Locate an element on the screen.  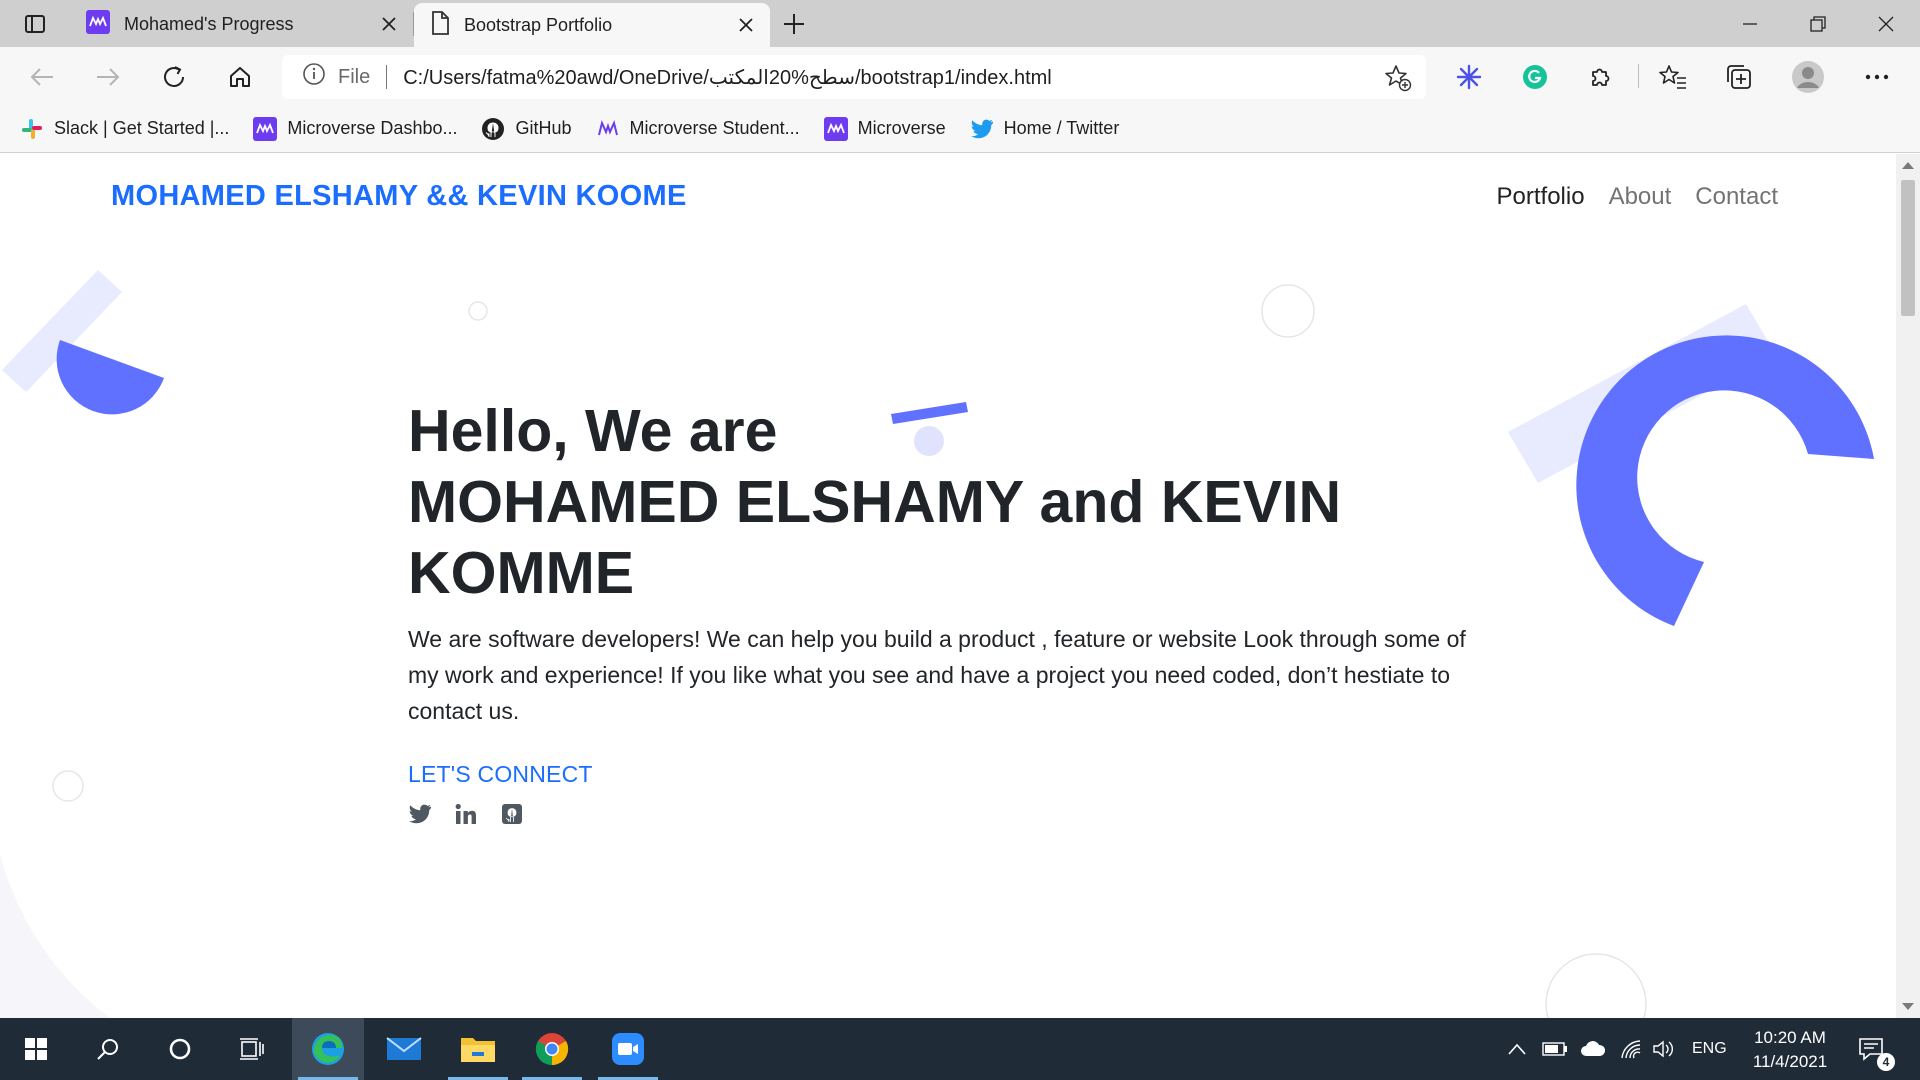
taskbar-zoom is located at coordinates (628, 1049).